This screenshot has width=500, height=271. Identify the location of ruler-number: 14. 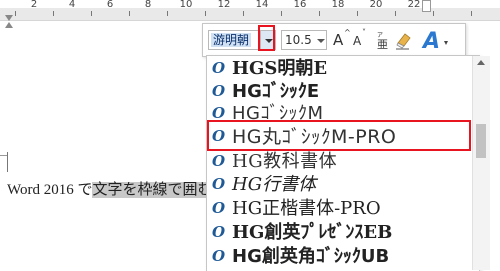
(262, 5).